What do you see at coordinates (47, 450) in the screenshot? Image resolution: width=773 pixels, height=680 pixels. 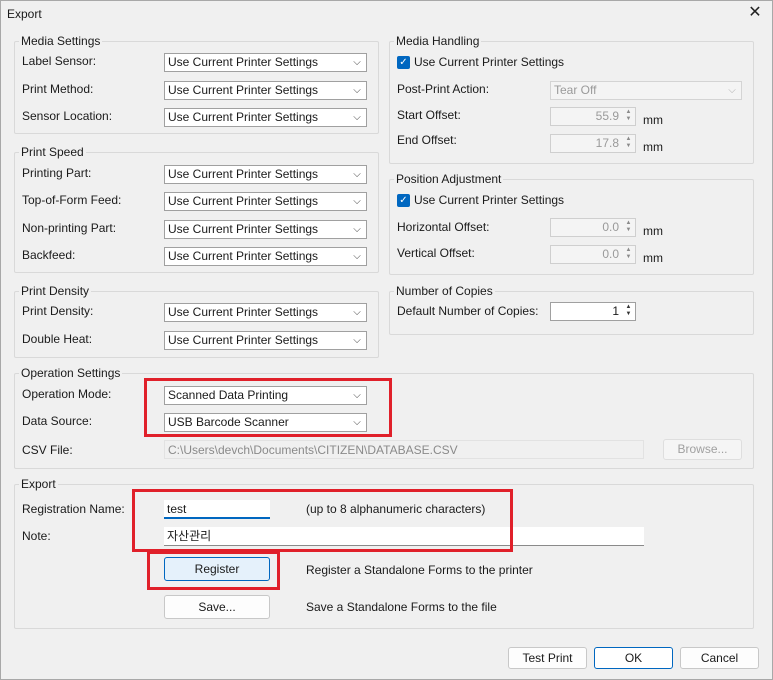 I see `csv-file-label: CSV File:` at bounding box center [47, 450].